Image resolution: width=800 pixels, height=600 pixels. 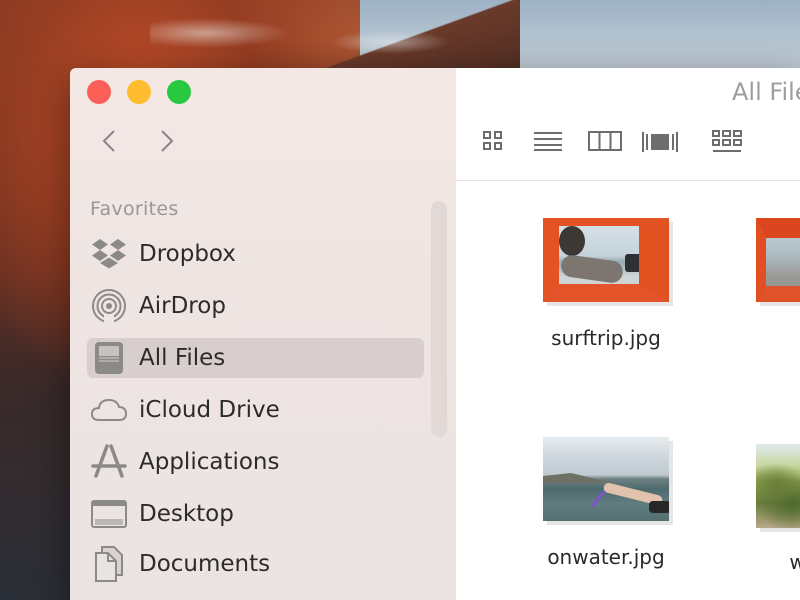 What do you see at coordinates (606, 557) in the screenshot?
I see `file-name: onwater.jpg` at bounding box center [606, 557].